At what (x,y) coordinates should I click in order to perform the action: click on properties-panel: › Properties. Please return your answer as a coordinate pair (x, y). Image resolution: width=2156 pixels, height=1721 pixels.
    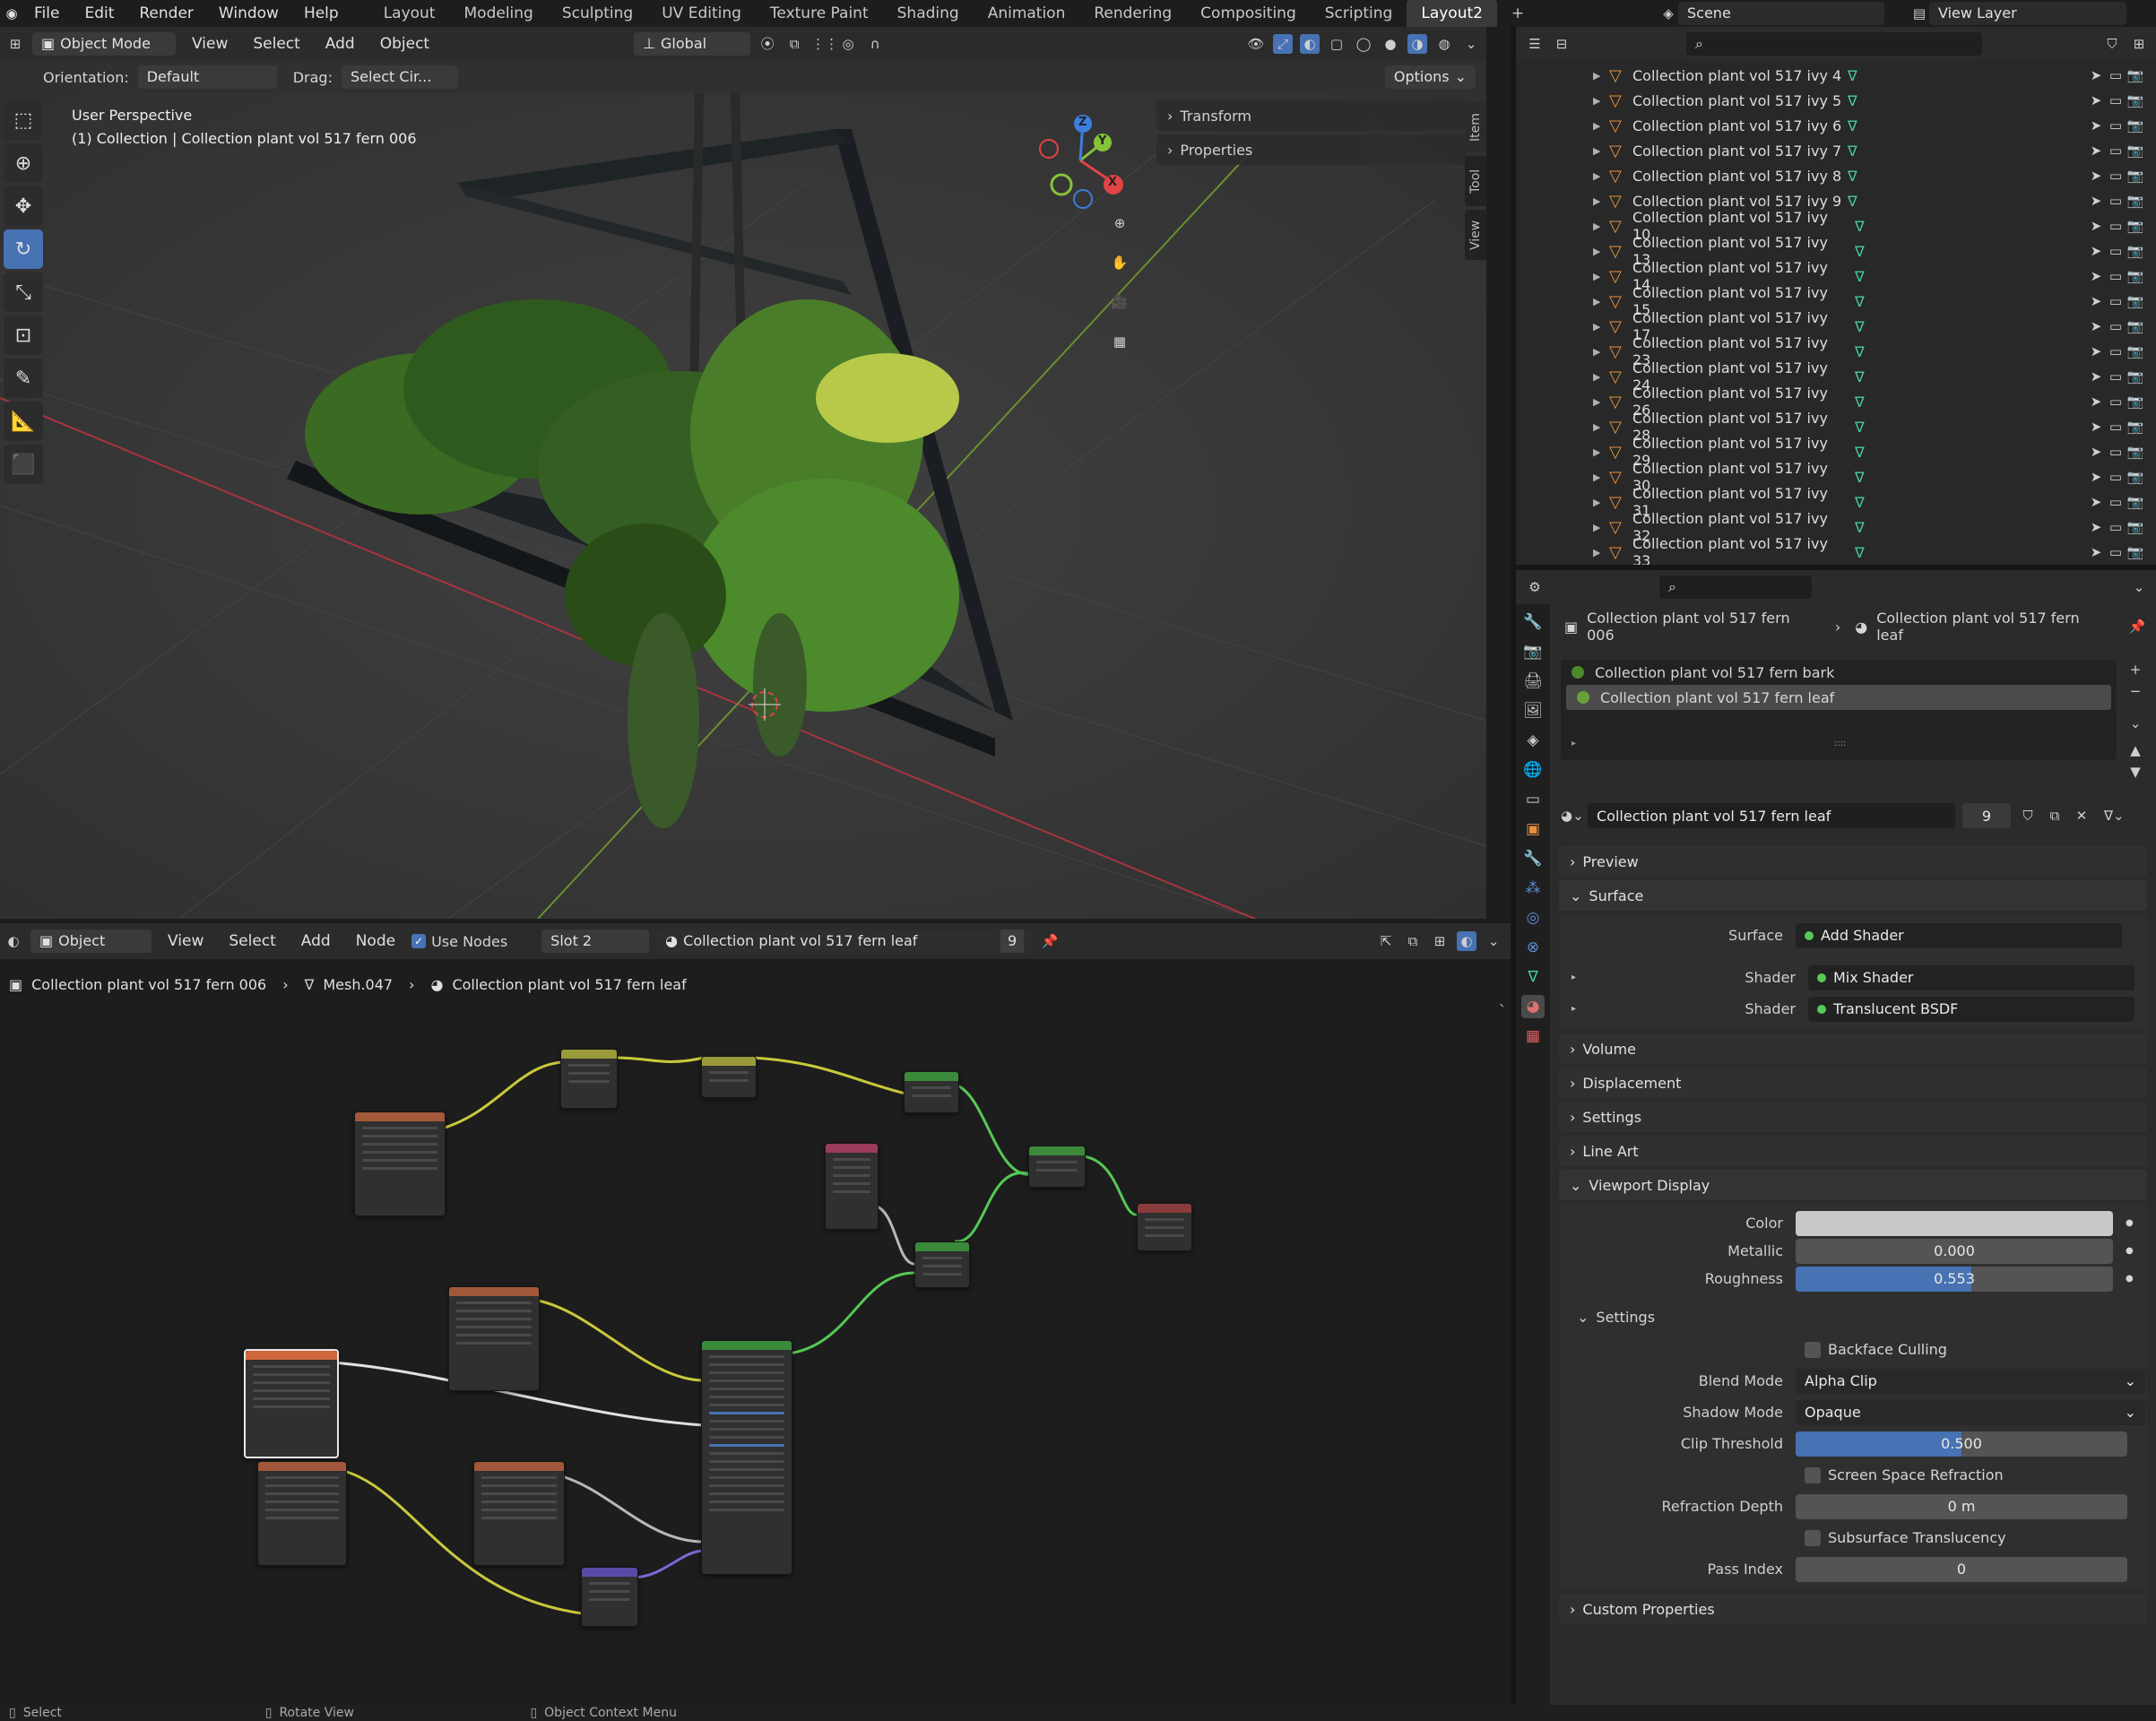
    Looking at the image, I should click on (1311, 149).